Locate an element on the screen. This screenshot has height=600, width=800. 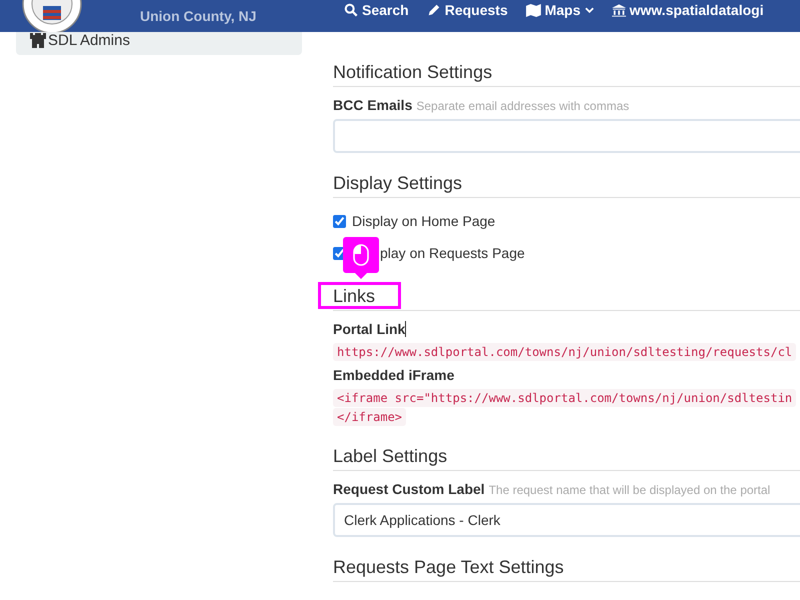
caret-icon is located at coordinates (589, 10).